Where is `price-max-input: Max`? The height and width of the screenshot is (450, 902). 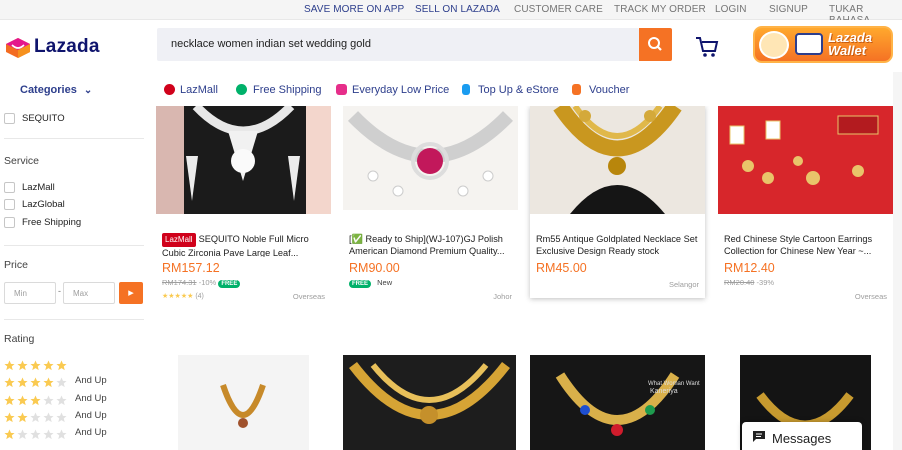 price-max-input: Max is located at coordinates (89, 293).